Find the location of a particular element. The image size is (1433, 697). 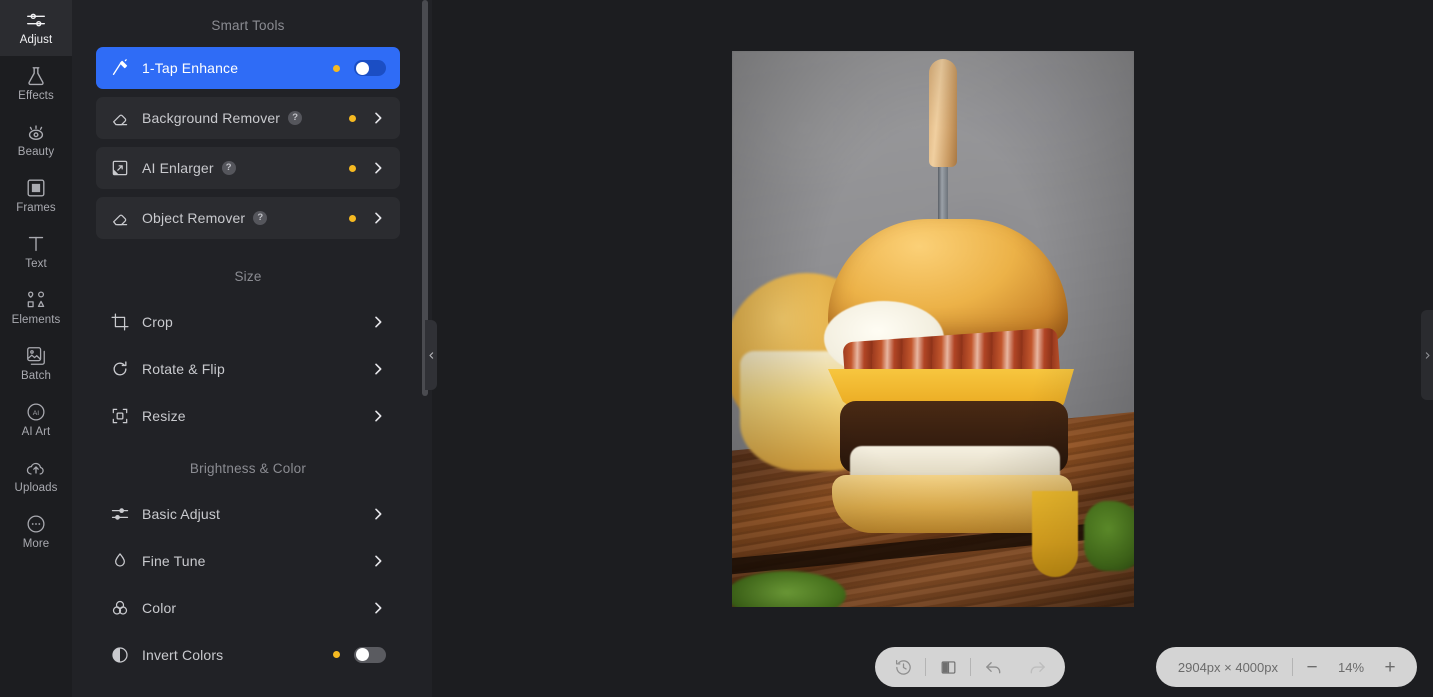

rail-label: More is located at coordinates (36, 544).